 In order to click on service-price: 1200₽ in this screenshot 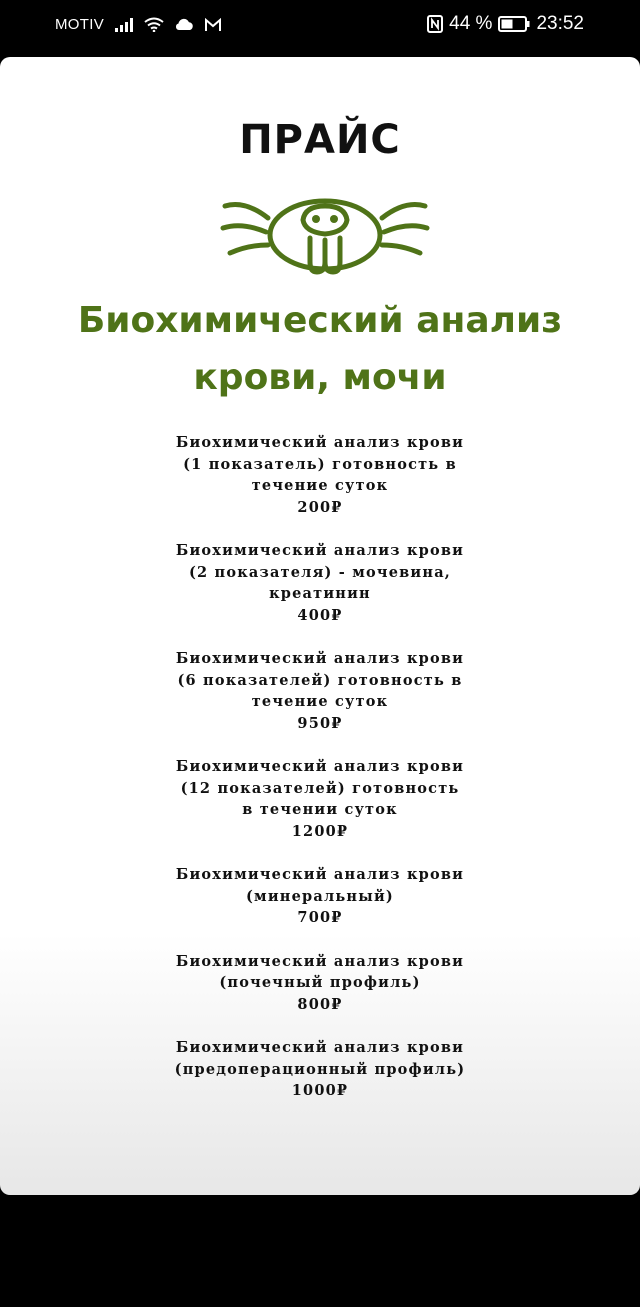, I will do `click(320, 831)`.